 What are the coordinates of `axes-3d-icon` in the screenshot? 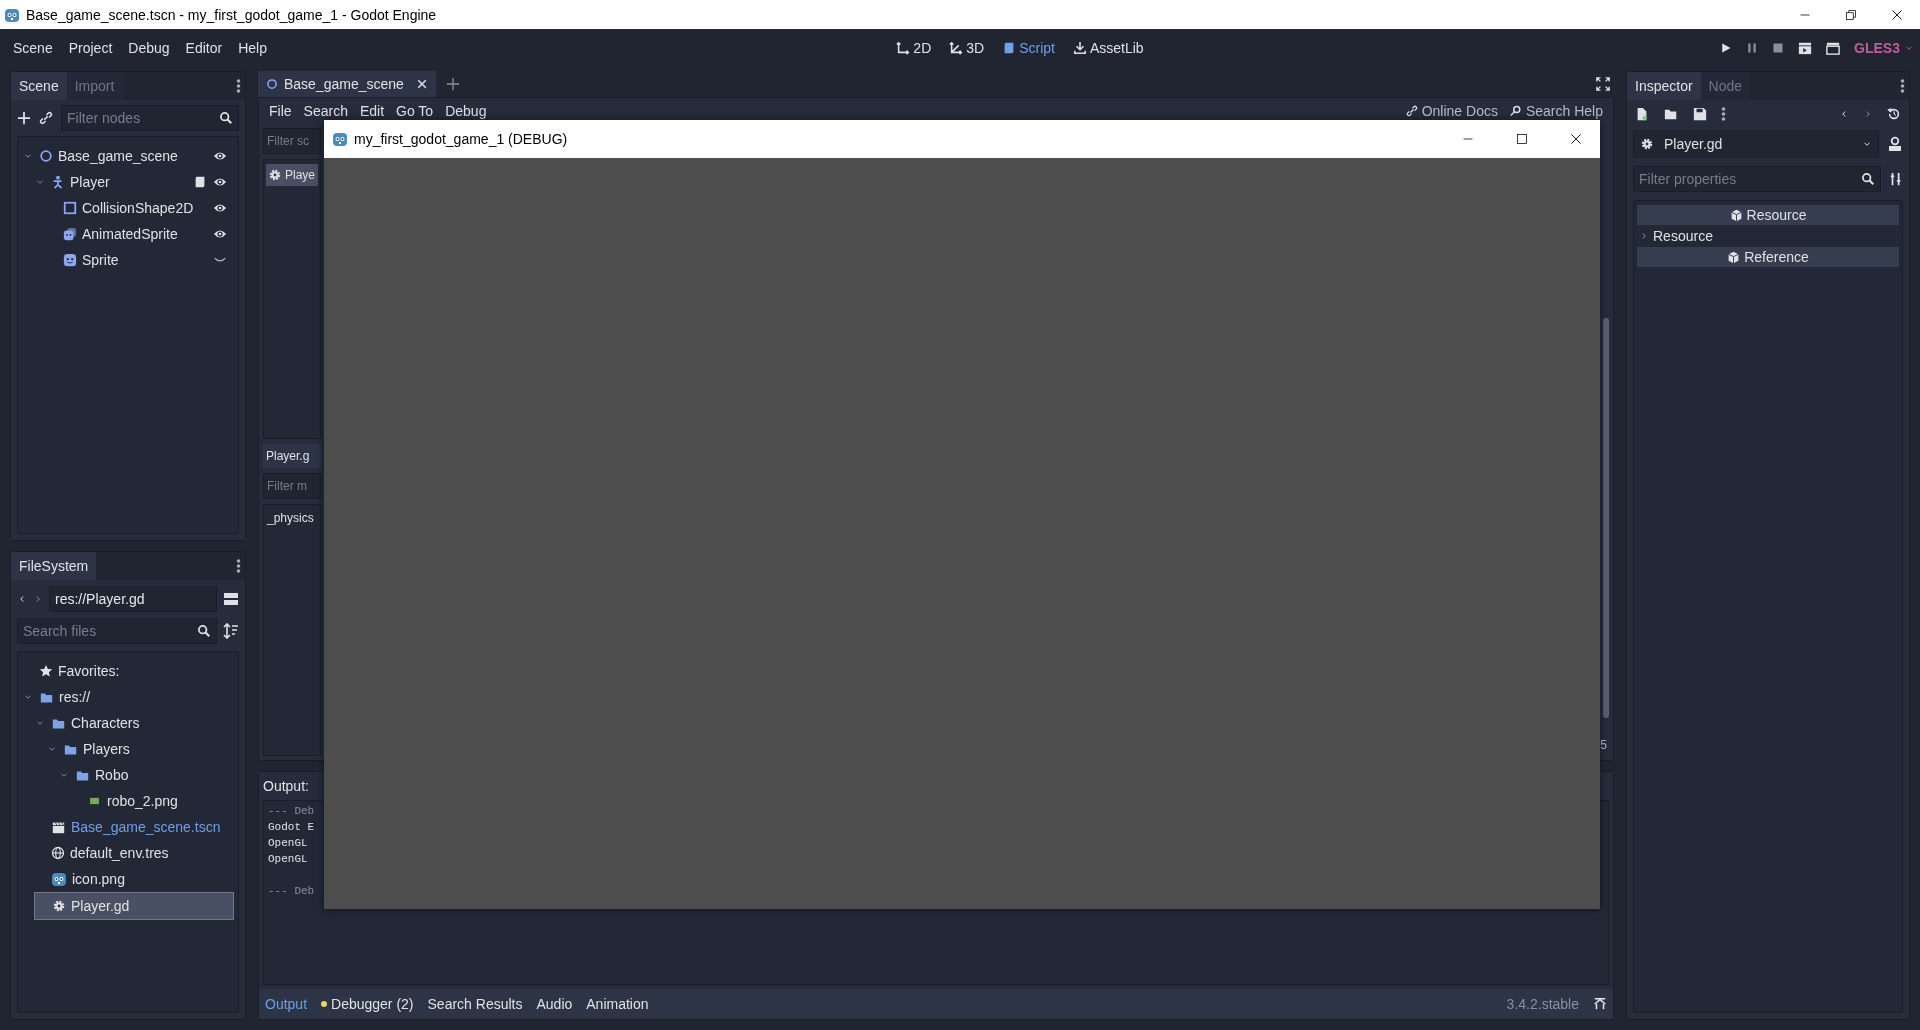 It's located at (956, 48).